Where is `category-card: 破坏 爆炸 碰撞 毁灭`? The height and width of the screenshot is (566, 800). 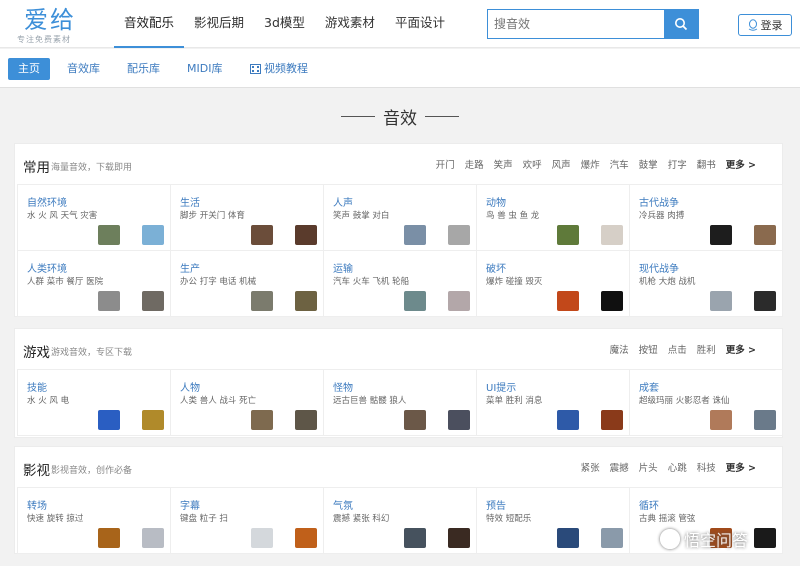
category-card: 破坏 爆炸 碰撞 毁灭 is located at coordinates (553, 283).